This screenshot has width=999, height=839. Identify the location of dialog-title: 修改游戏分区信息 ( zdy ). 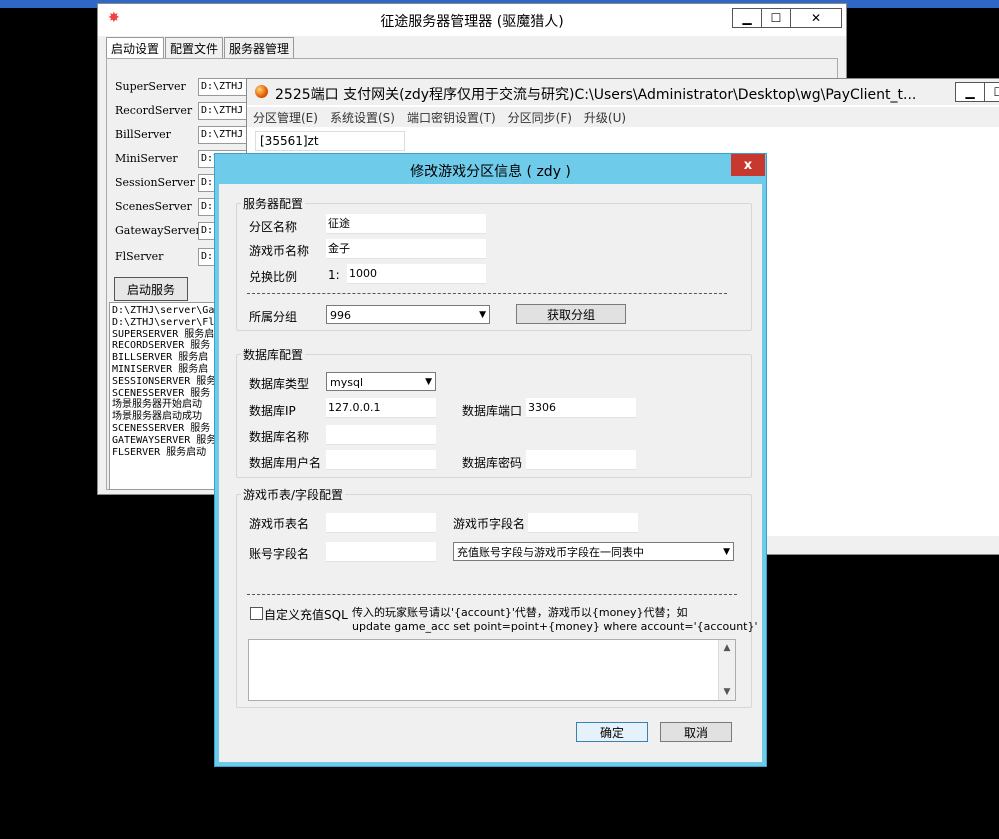
(490, 172).